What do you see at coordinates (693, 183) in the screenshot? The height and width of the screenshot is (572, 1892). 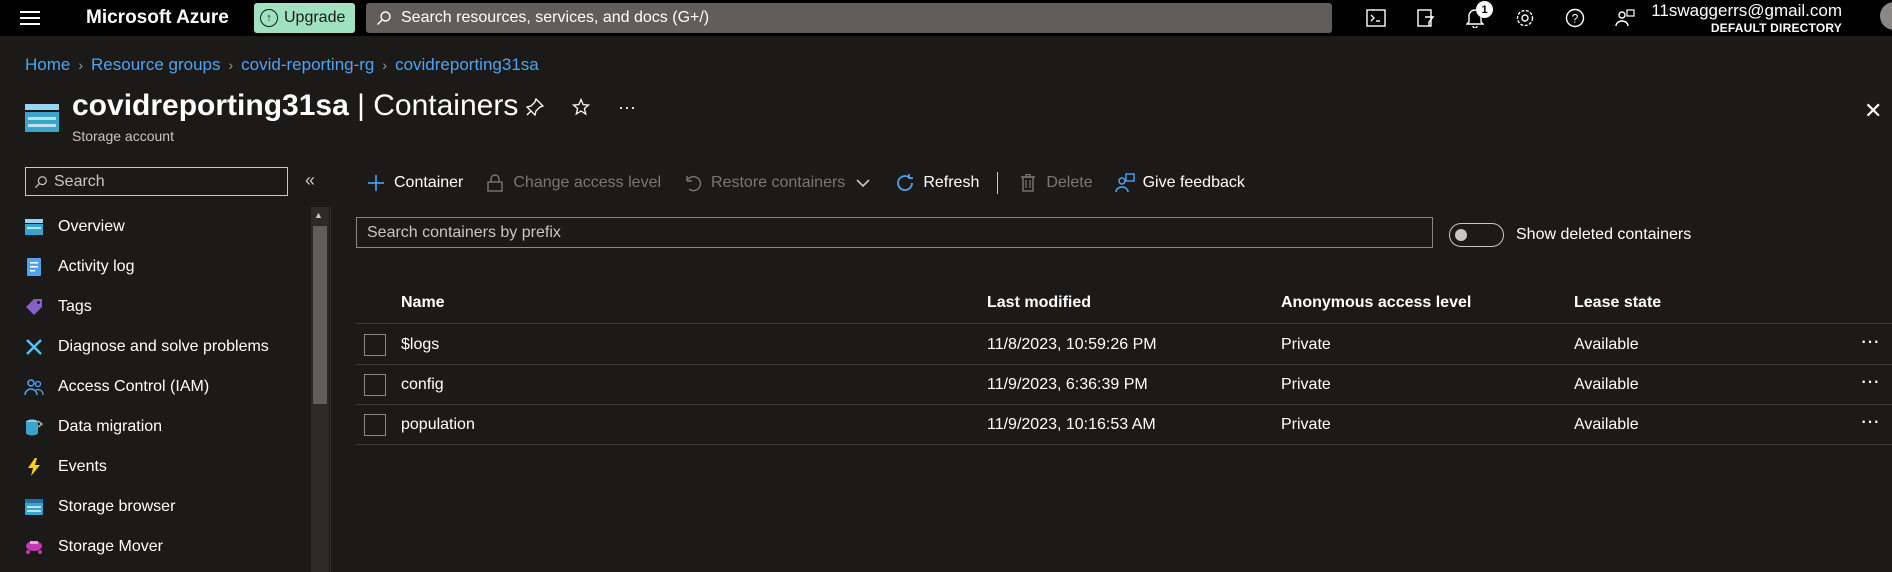 I see `undo-icon` at bounding box center [693, 183].